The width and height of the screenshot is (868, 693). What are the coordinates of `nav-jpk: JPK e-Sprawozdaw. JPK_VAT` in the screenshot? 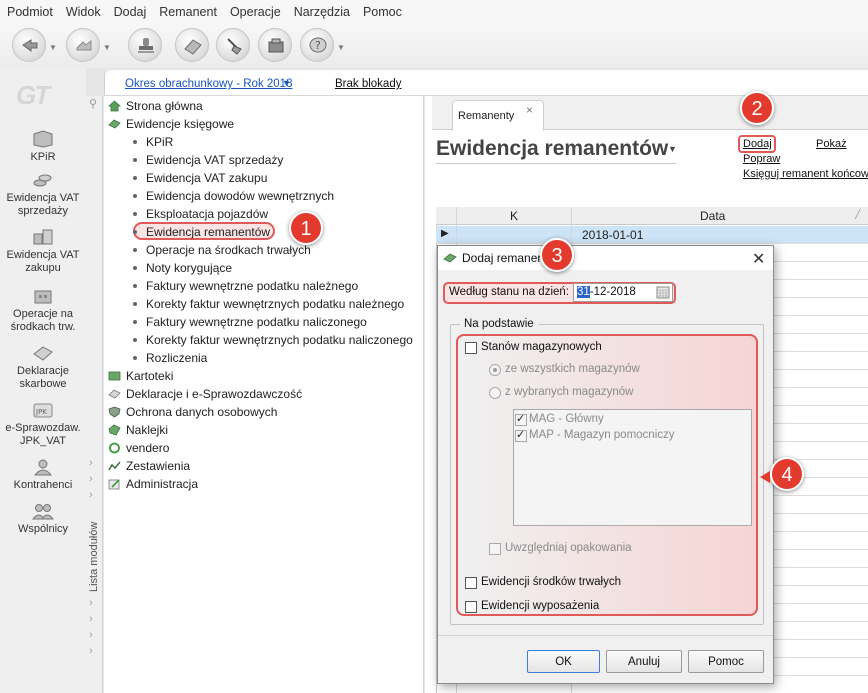 It's located at (43, 424).